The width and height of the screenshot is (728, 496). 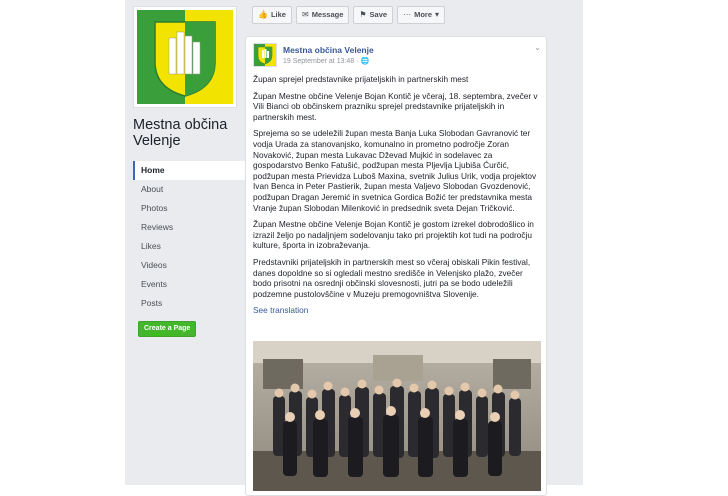 I want to click on nav-item-home: Home, so click(x=189, y=170).